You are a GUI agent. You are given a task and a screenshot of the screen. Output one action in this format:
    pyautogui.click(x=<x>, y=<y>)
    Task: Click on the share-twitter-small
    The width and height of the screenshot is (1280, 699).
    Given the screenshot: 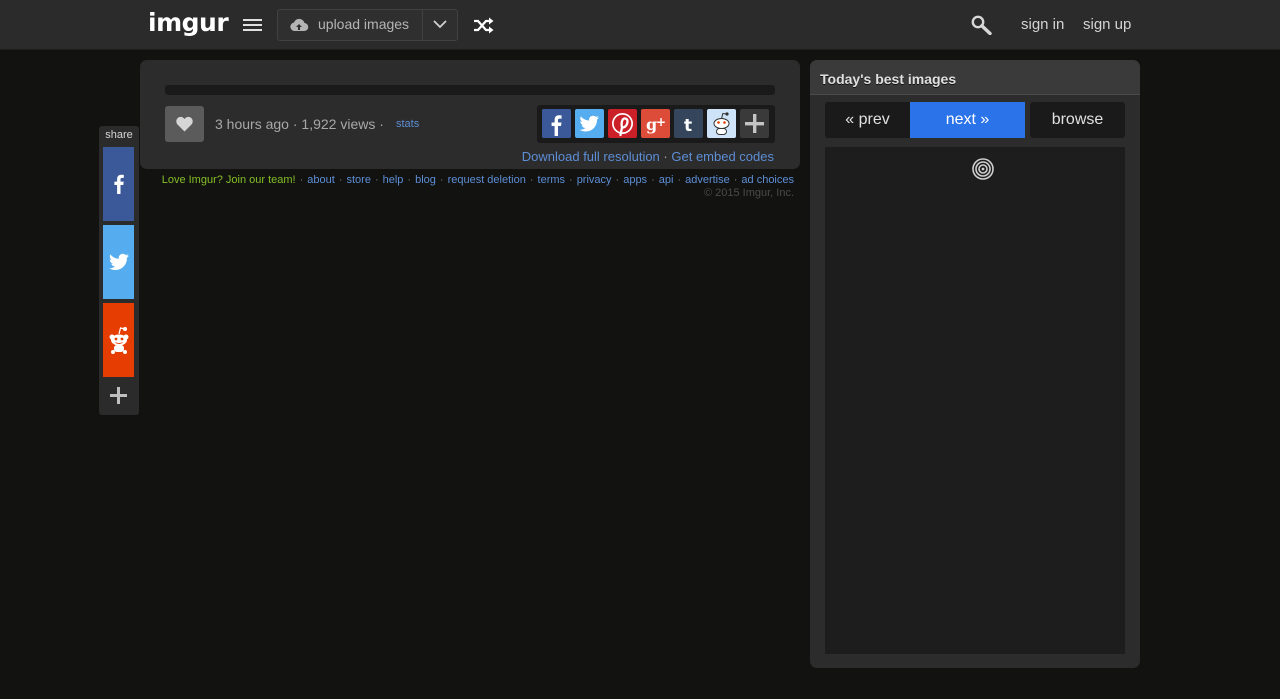 What is the action you would take?
    pyautogui.click(x=589, y=123)
    